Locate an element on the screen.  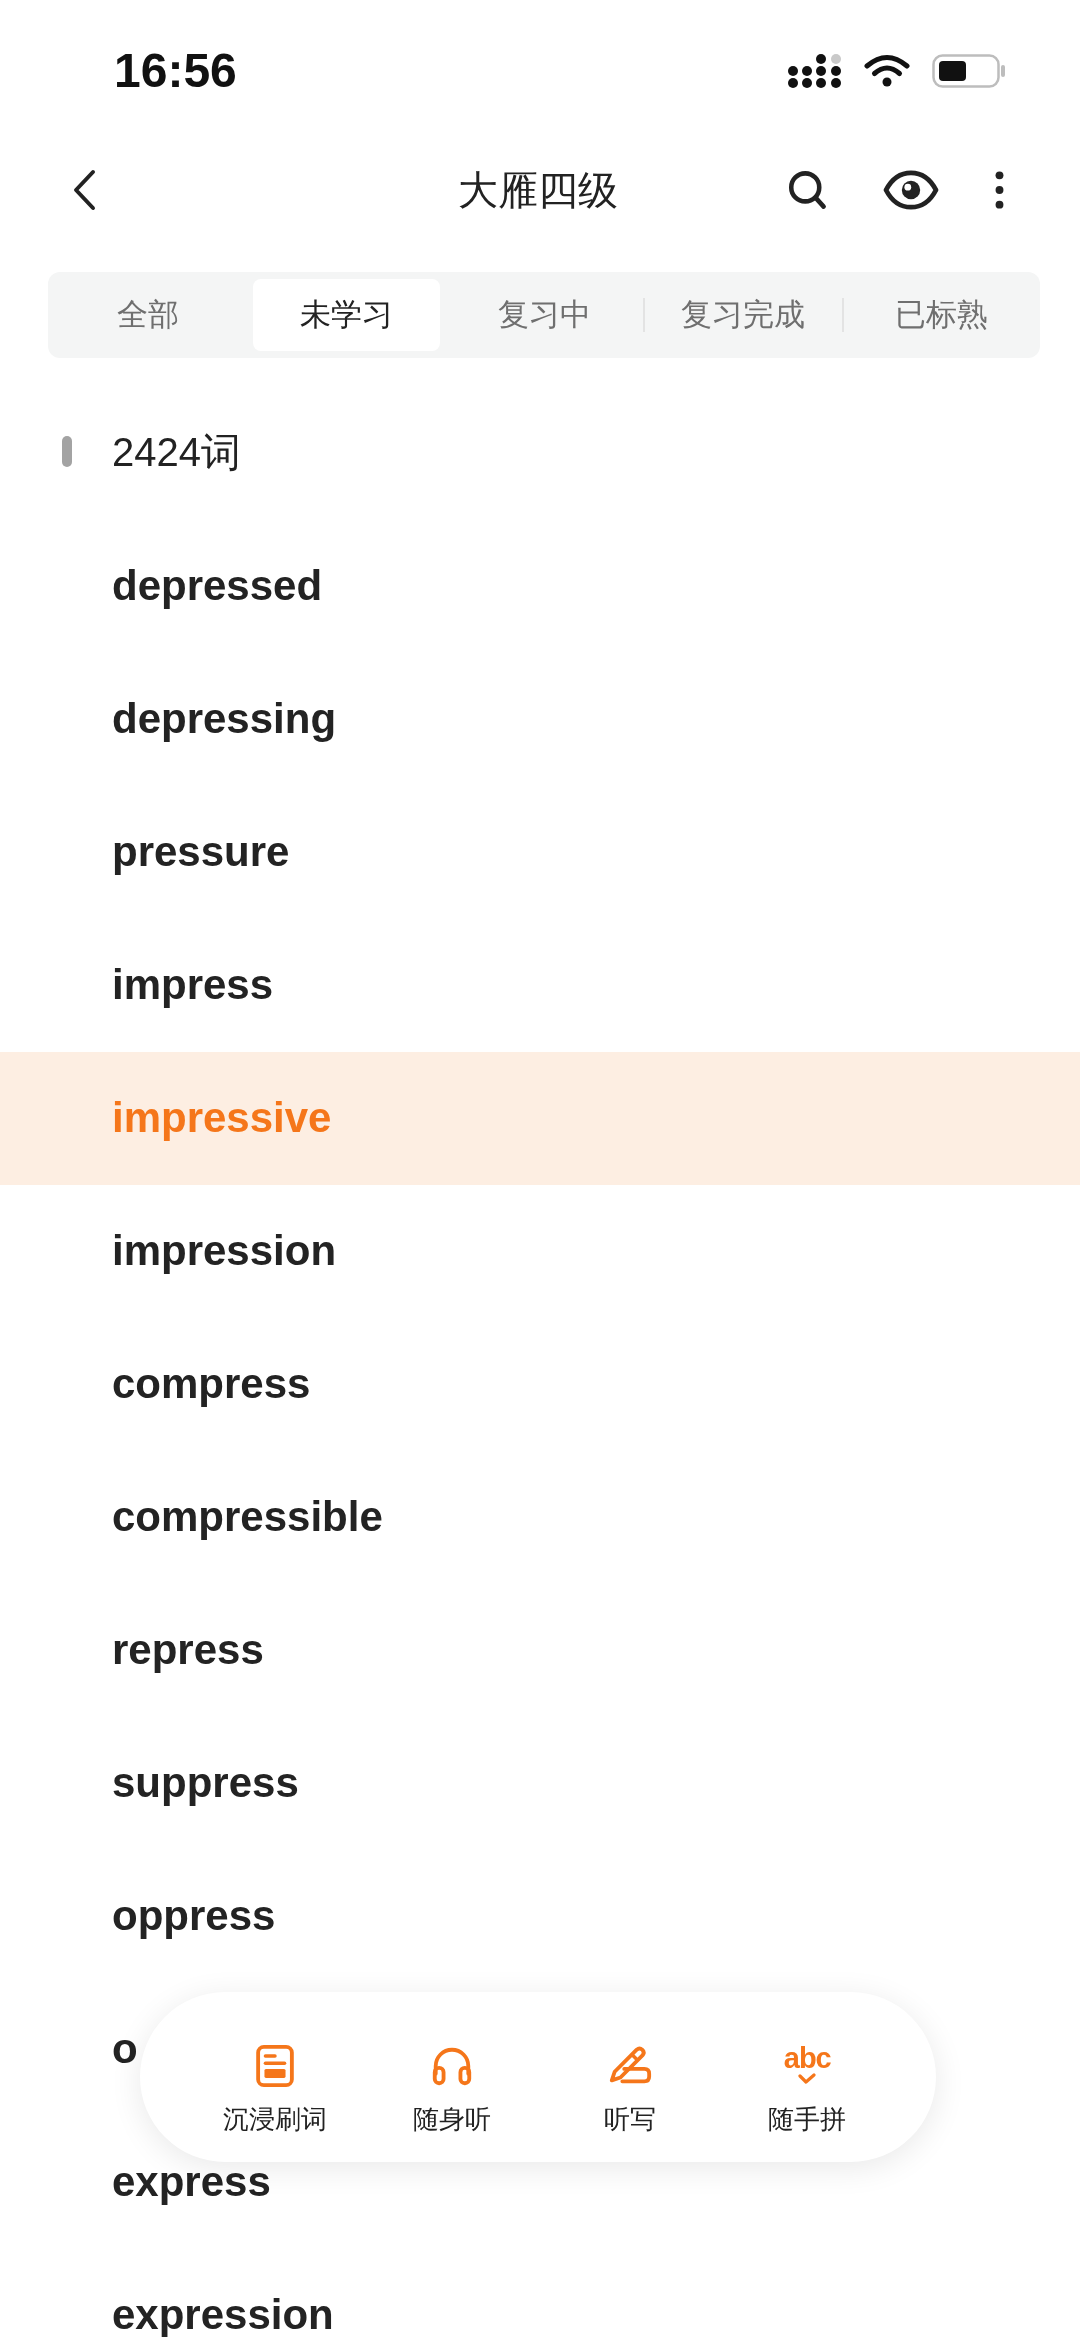
toolbar-item: 沉浸刷词 is located at coordinates (274, 2089).